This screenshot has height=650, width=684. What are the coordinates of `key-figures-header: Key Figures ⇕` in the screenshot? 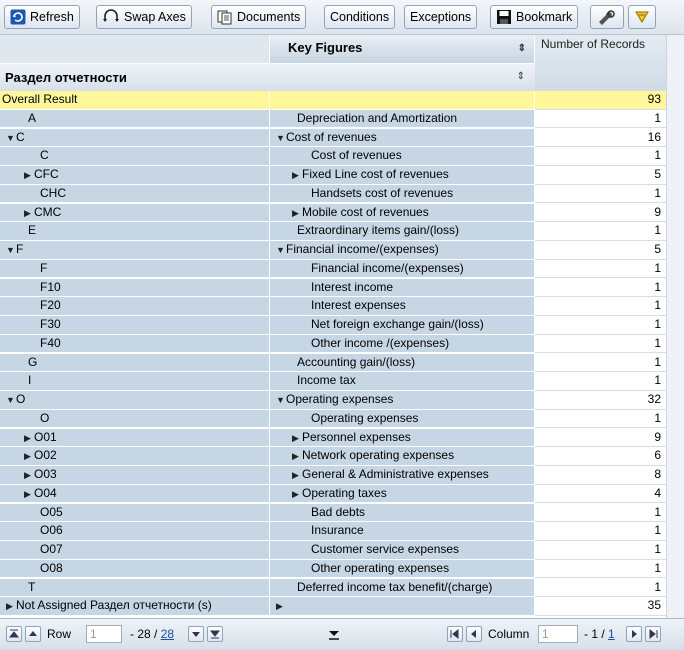 It's located at (402, 49).